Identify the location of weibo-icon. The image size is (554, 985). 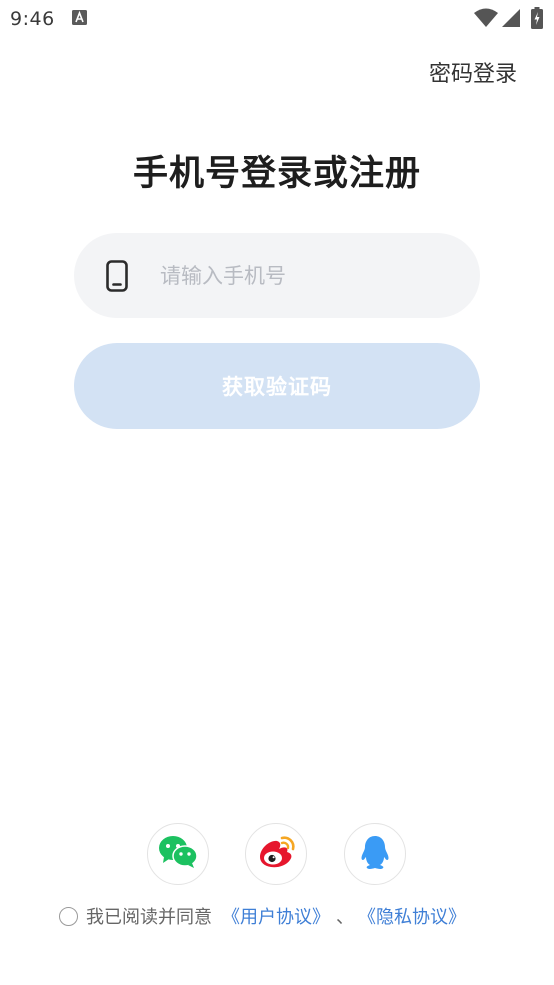
(276, 854).